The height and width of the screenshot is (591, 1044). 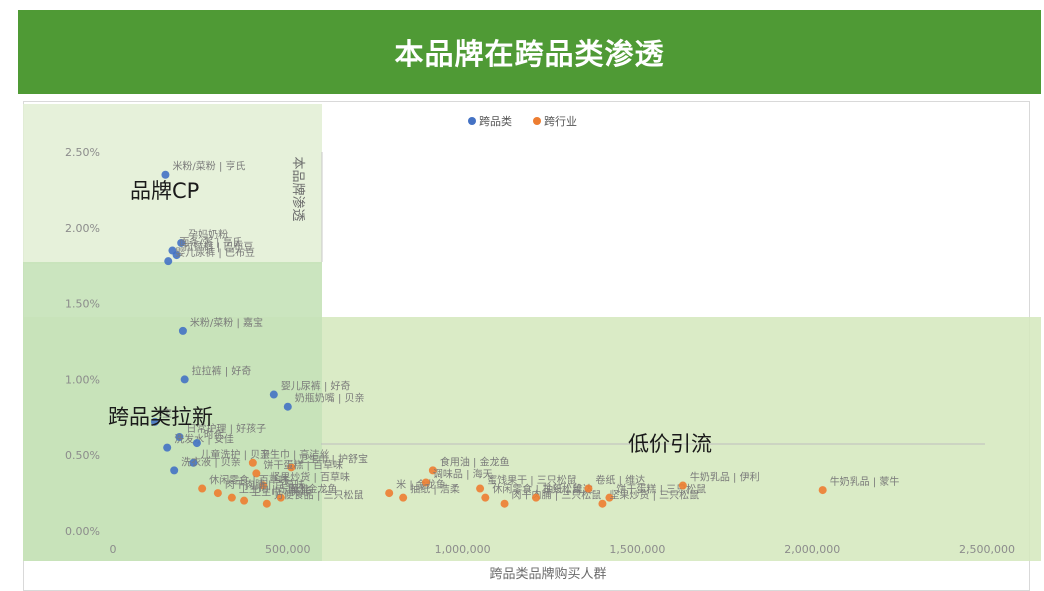 I want to click on y-tick-label: 2.00%, so click(x=82, y=228).